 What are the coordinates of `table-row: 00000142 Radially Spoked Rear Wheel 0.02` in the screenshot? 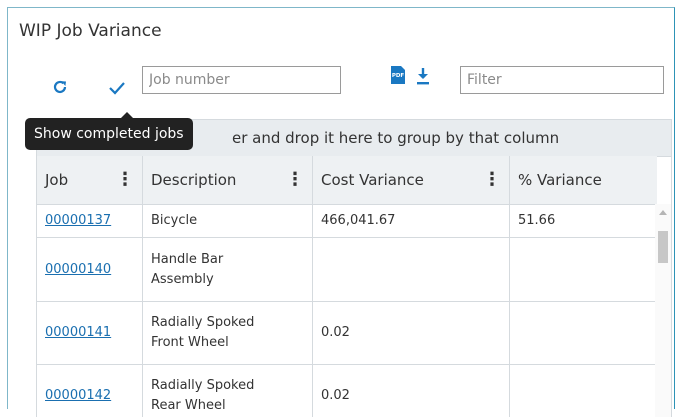 It's located at (347, 391).